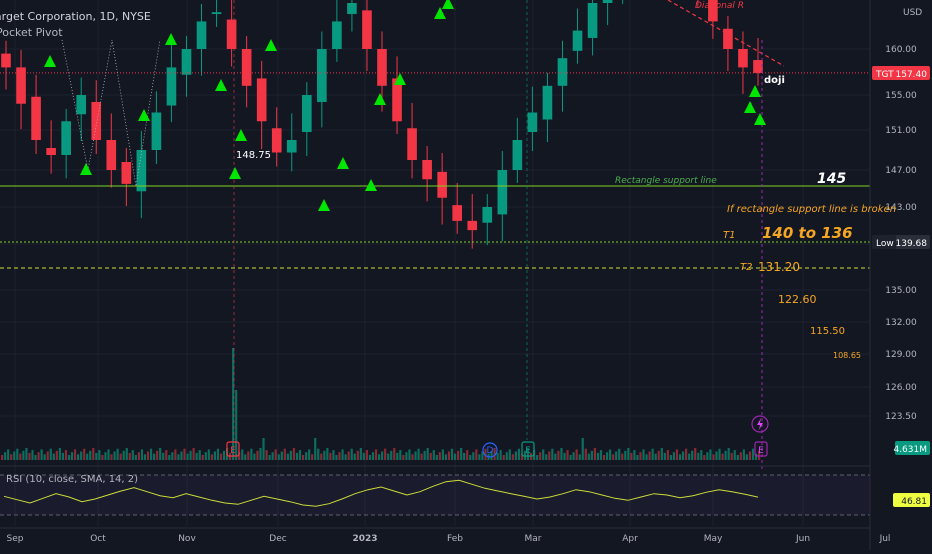 This screenshot has height=554, width=932. Describe the element at coordinates (901, 50) in the screenshot. I see `price-tick-label: 160.00` at that location.